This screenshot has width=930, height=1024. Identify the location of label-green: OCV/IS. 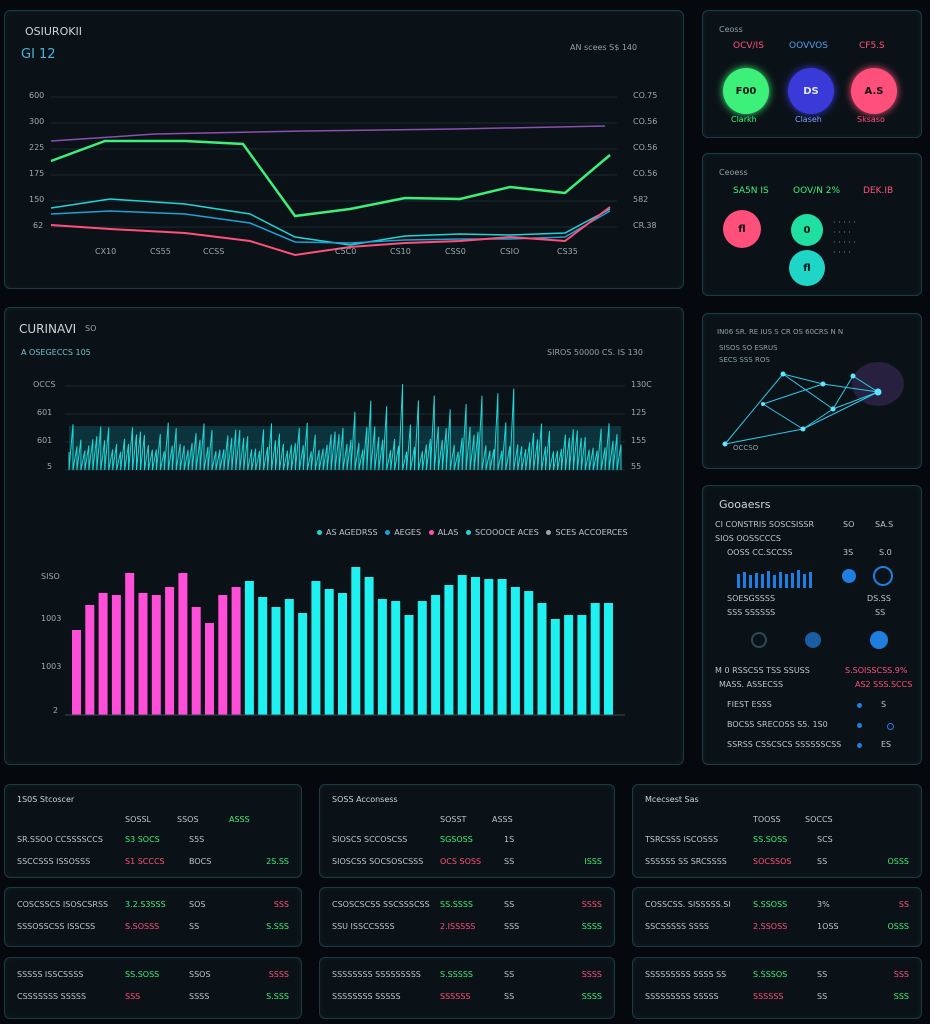
(748, 46).